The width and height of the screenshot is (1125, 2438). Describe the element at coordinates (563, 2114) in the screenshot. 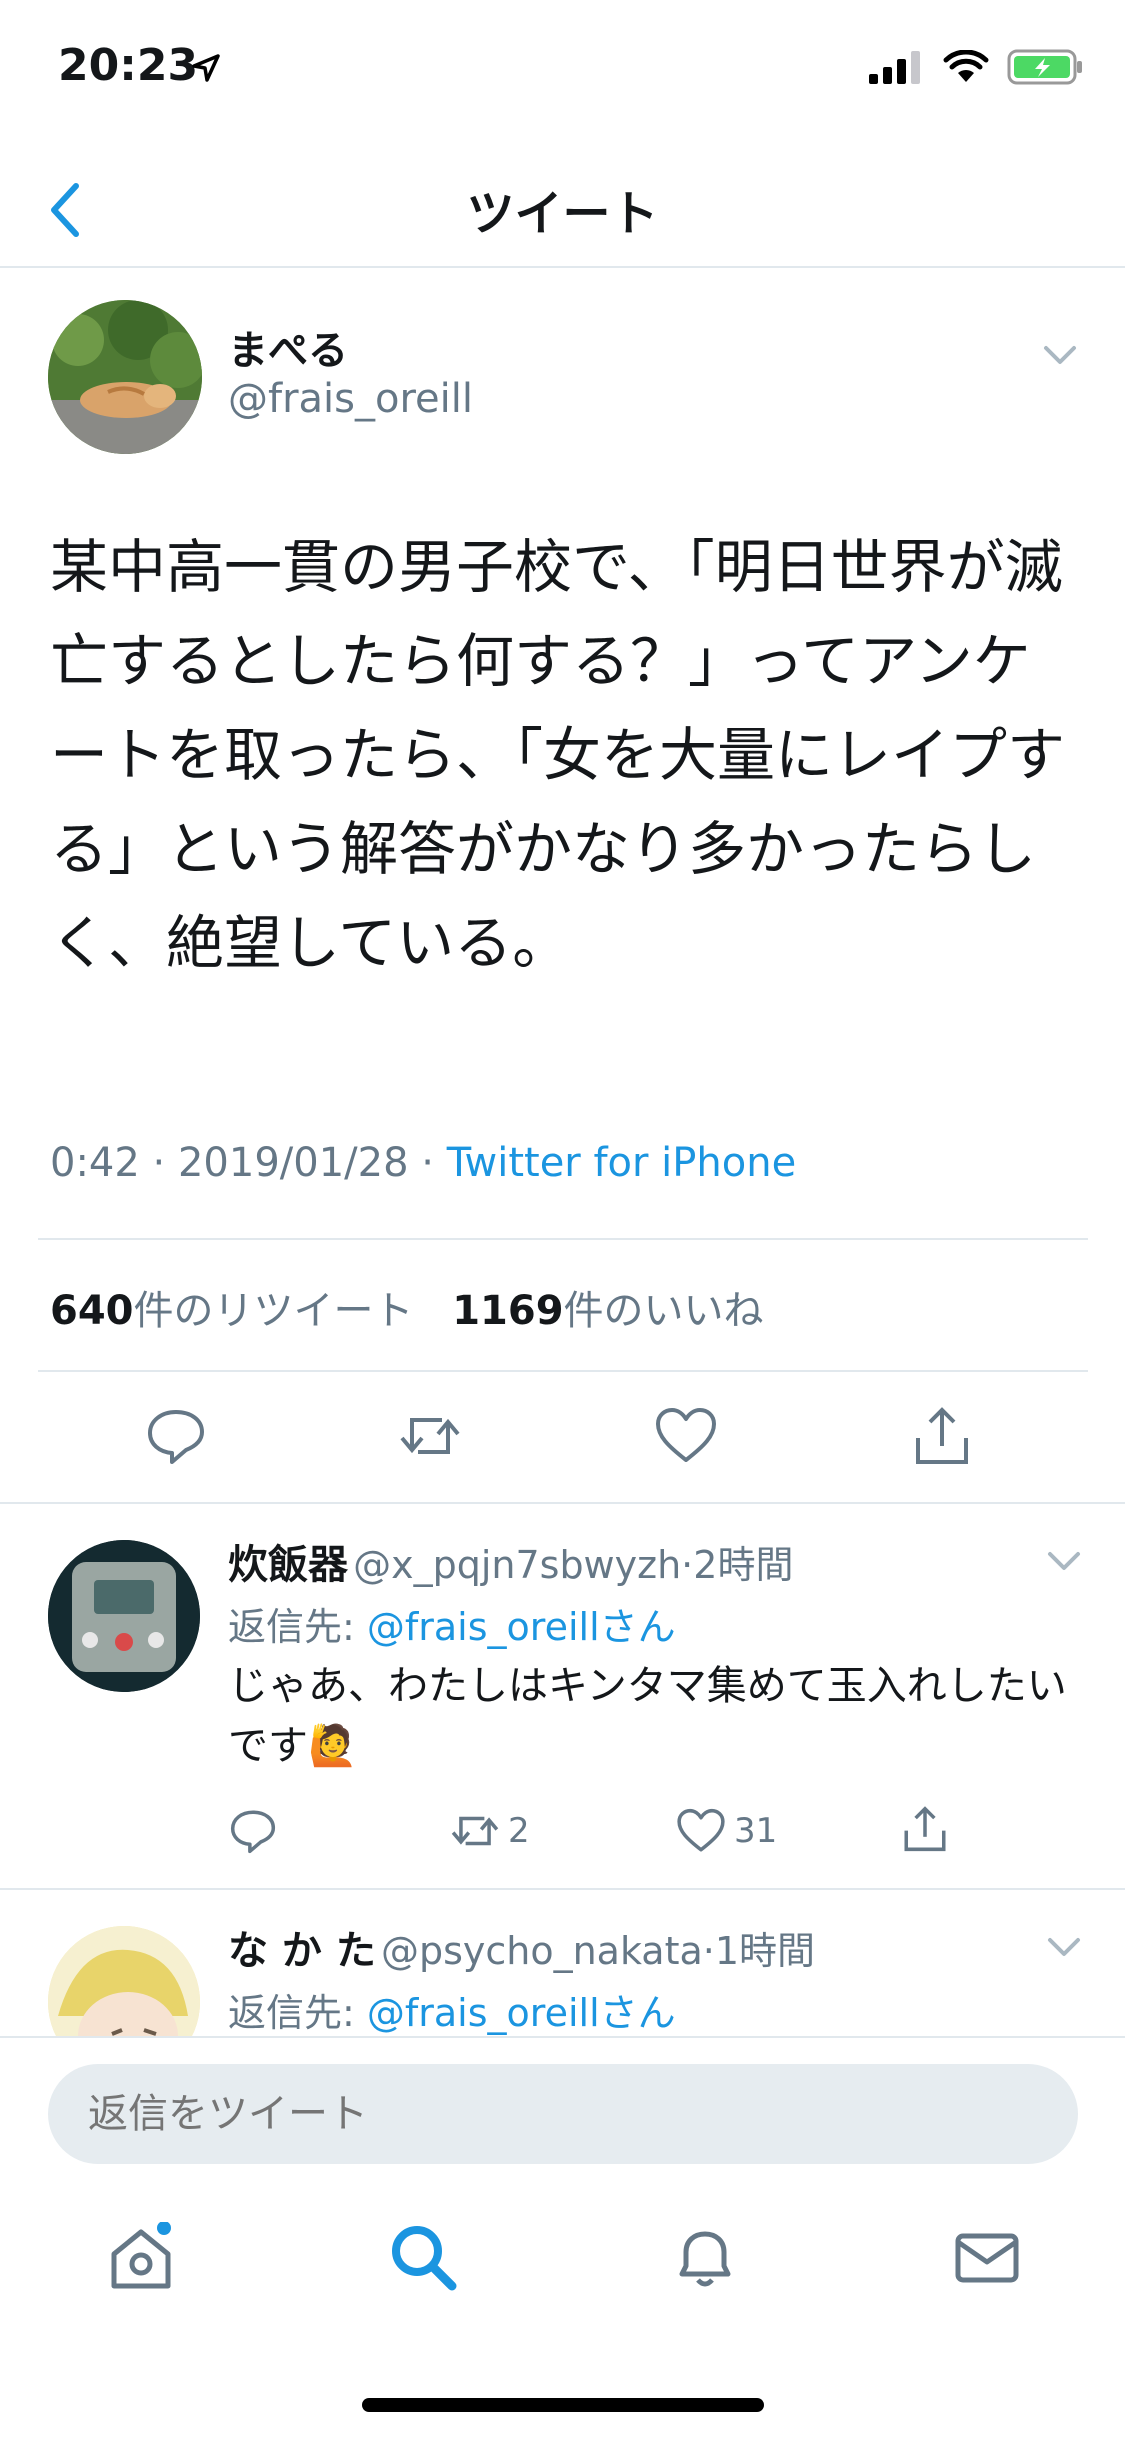

I see `reply-compose-input` at that location.